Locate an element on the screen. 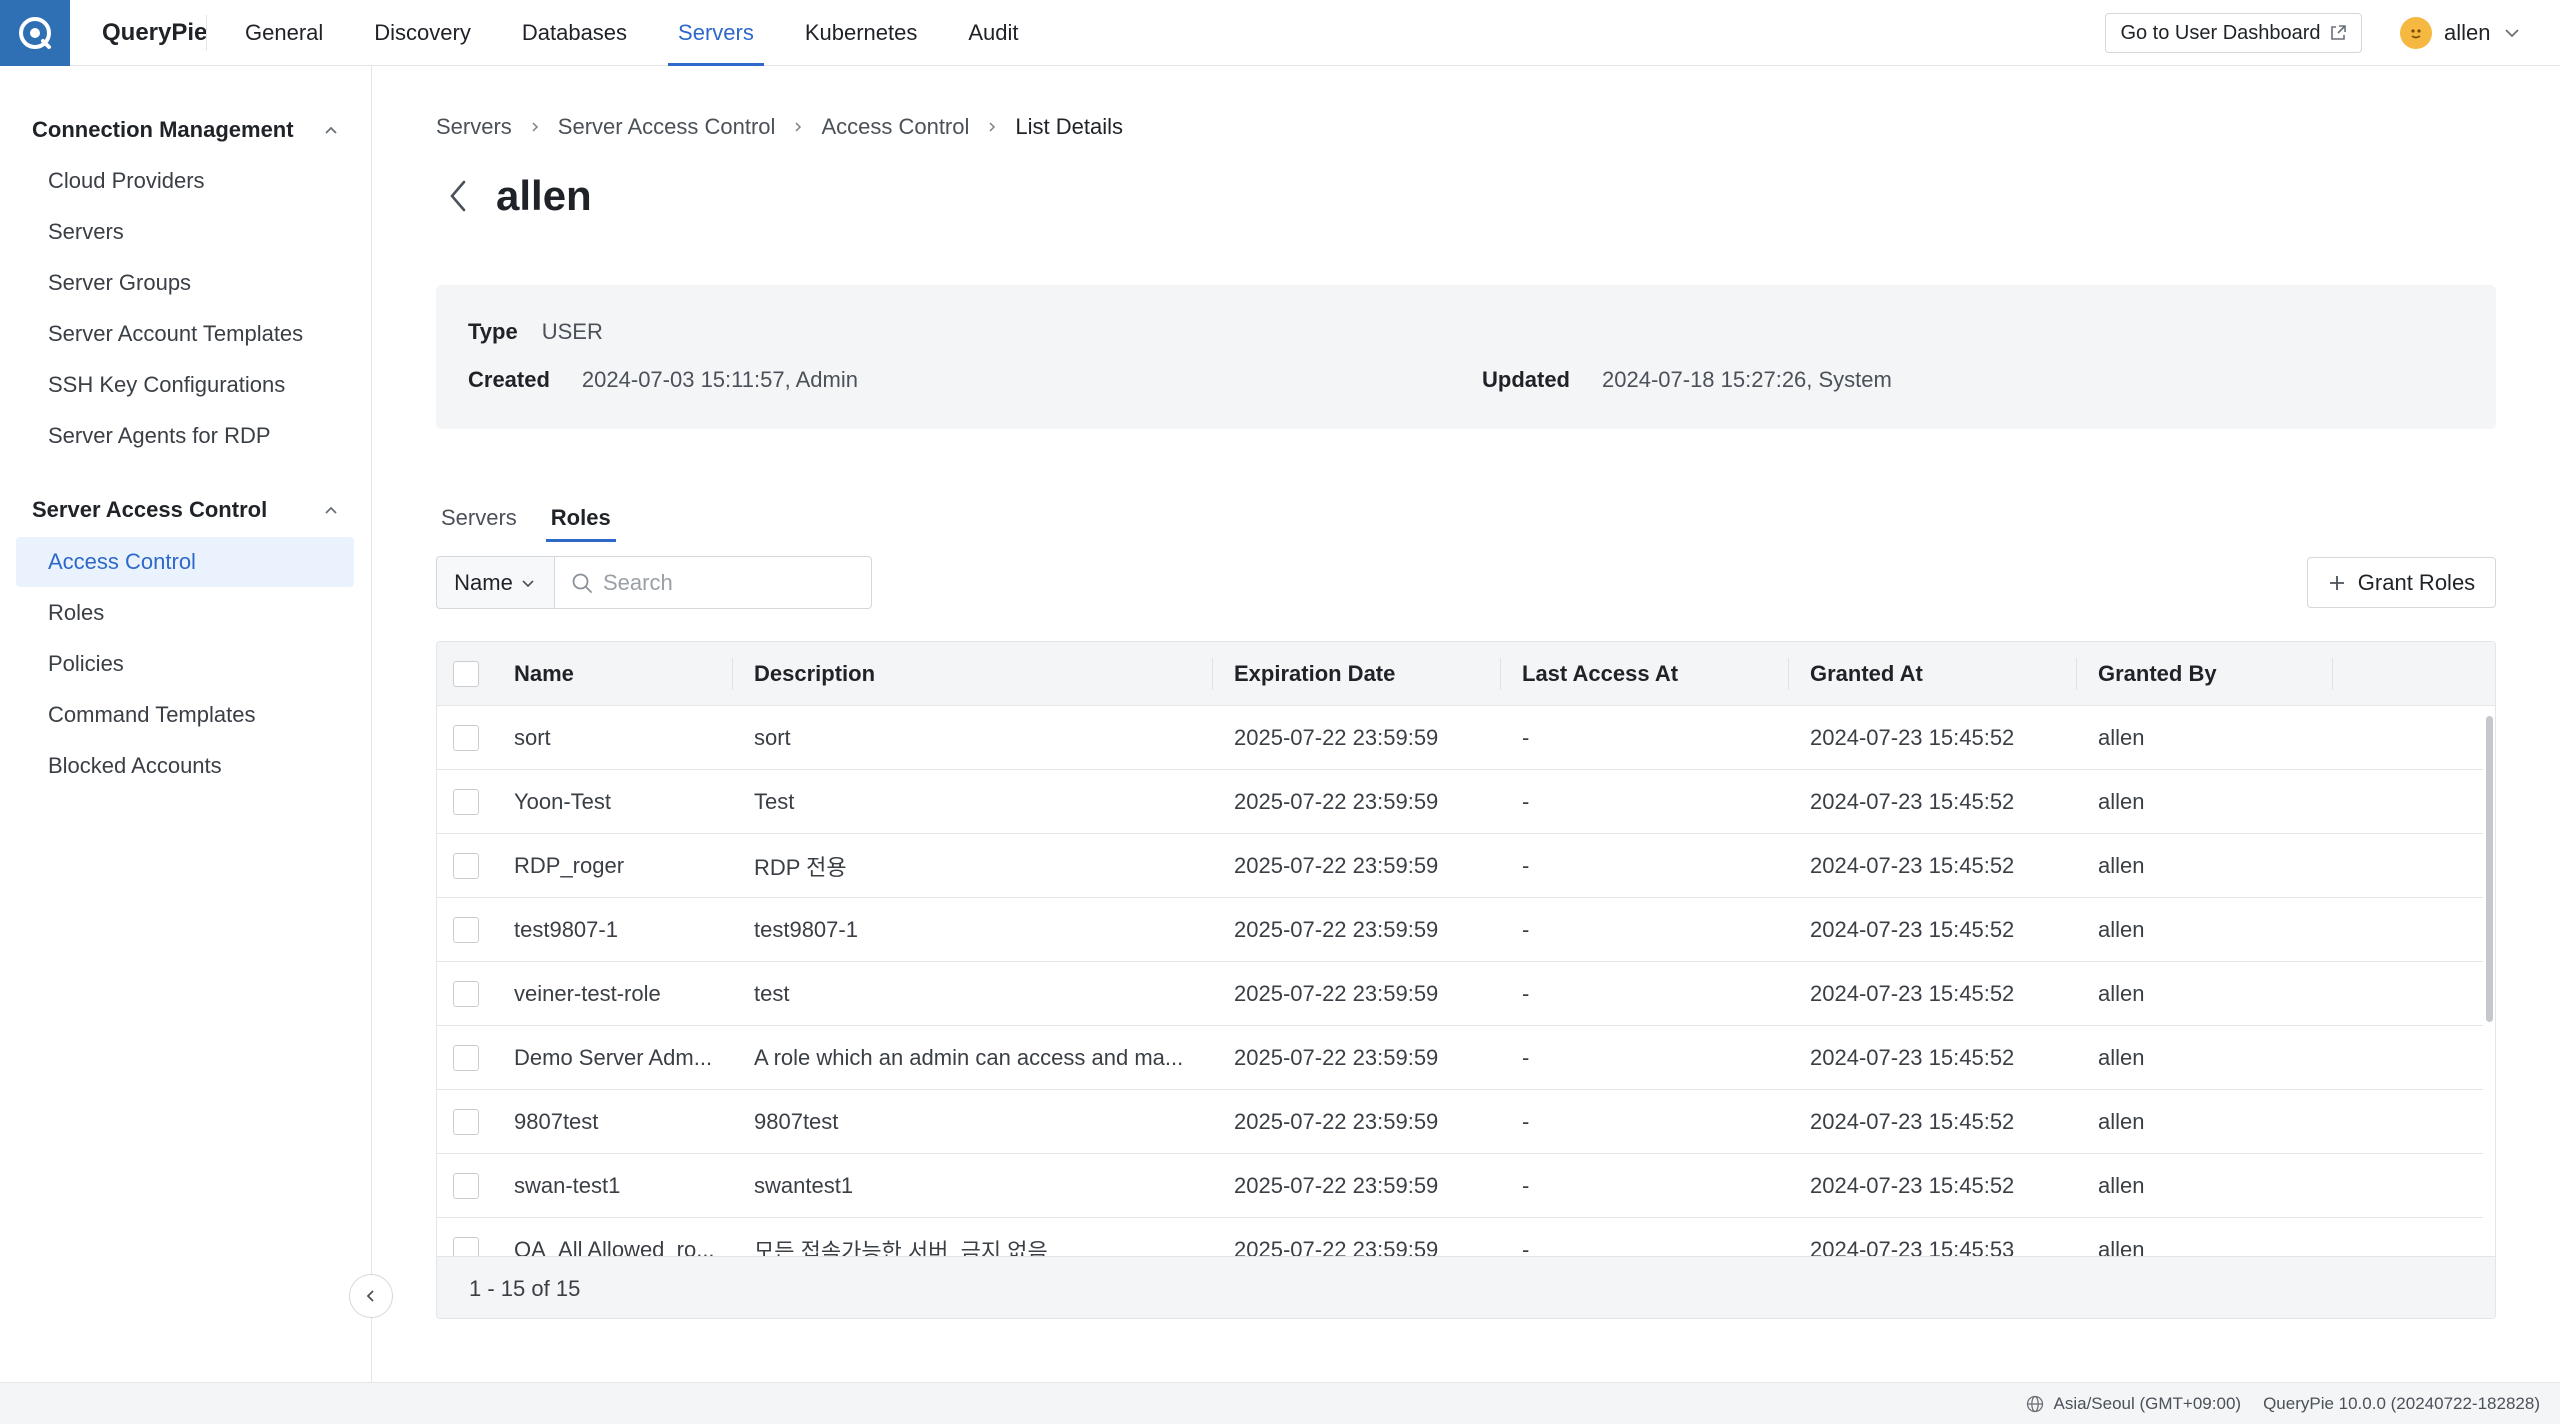 The image size is (2560, 1424). table-scrollbar is located at coordinates (2489, 981).